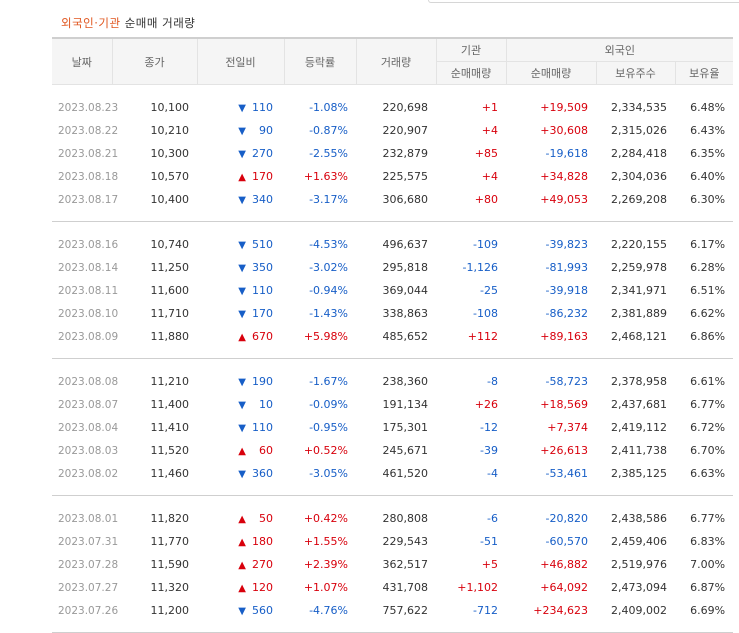 The height and width of the screenshot is (633, 739). Describe the element at coordinates (328, 130) in the screenshot. I see `cell-rate: -0.87%` at that location.